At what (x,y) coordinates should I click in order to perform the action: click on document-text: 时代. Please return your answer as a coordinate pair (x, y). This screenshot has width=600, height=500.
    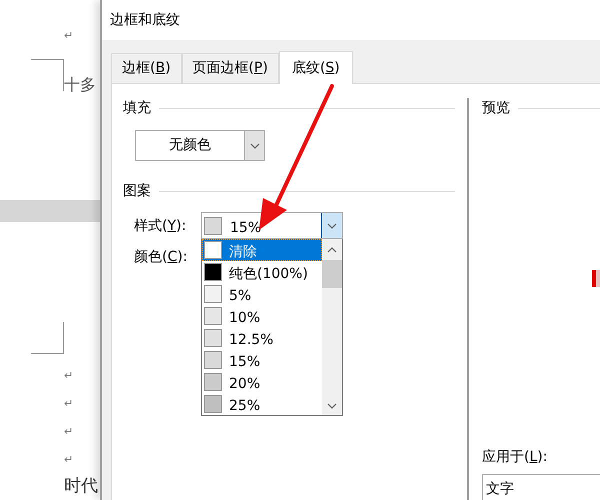
    Looking at the image, I should click on (81, 486).